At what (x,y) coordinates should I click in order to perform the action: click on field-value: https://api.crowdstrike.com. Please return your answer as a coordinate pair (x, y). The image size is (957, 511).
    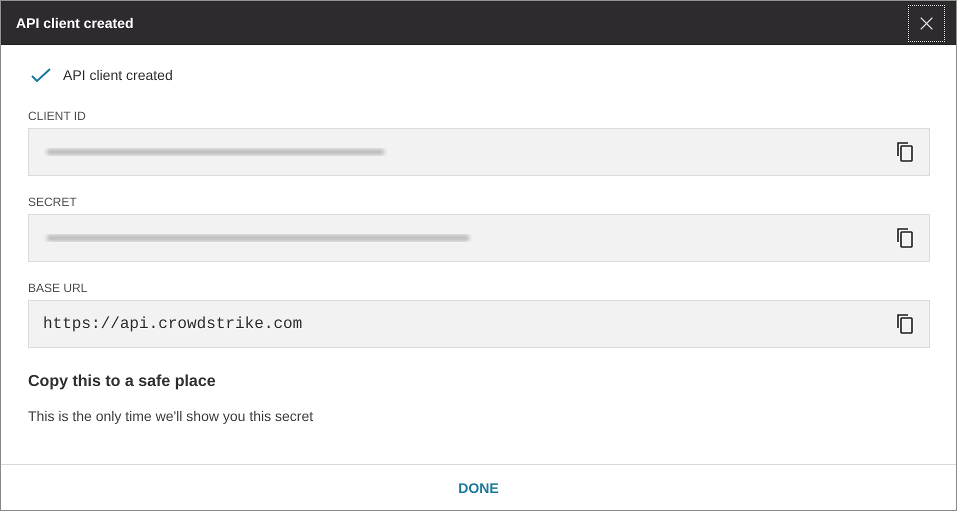
    Looking at the image, I should click on (172, 324).